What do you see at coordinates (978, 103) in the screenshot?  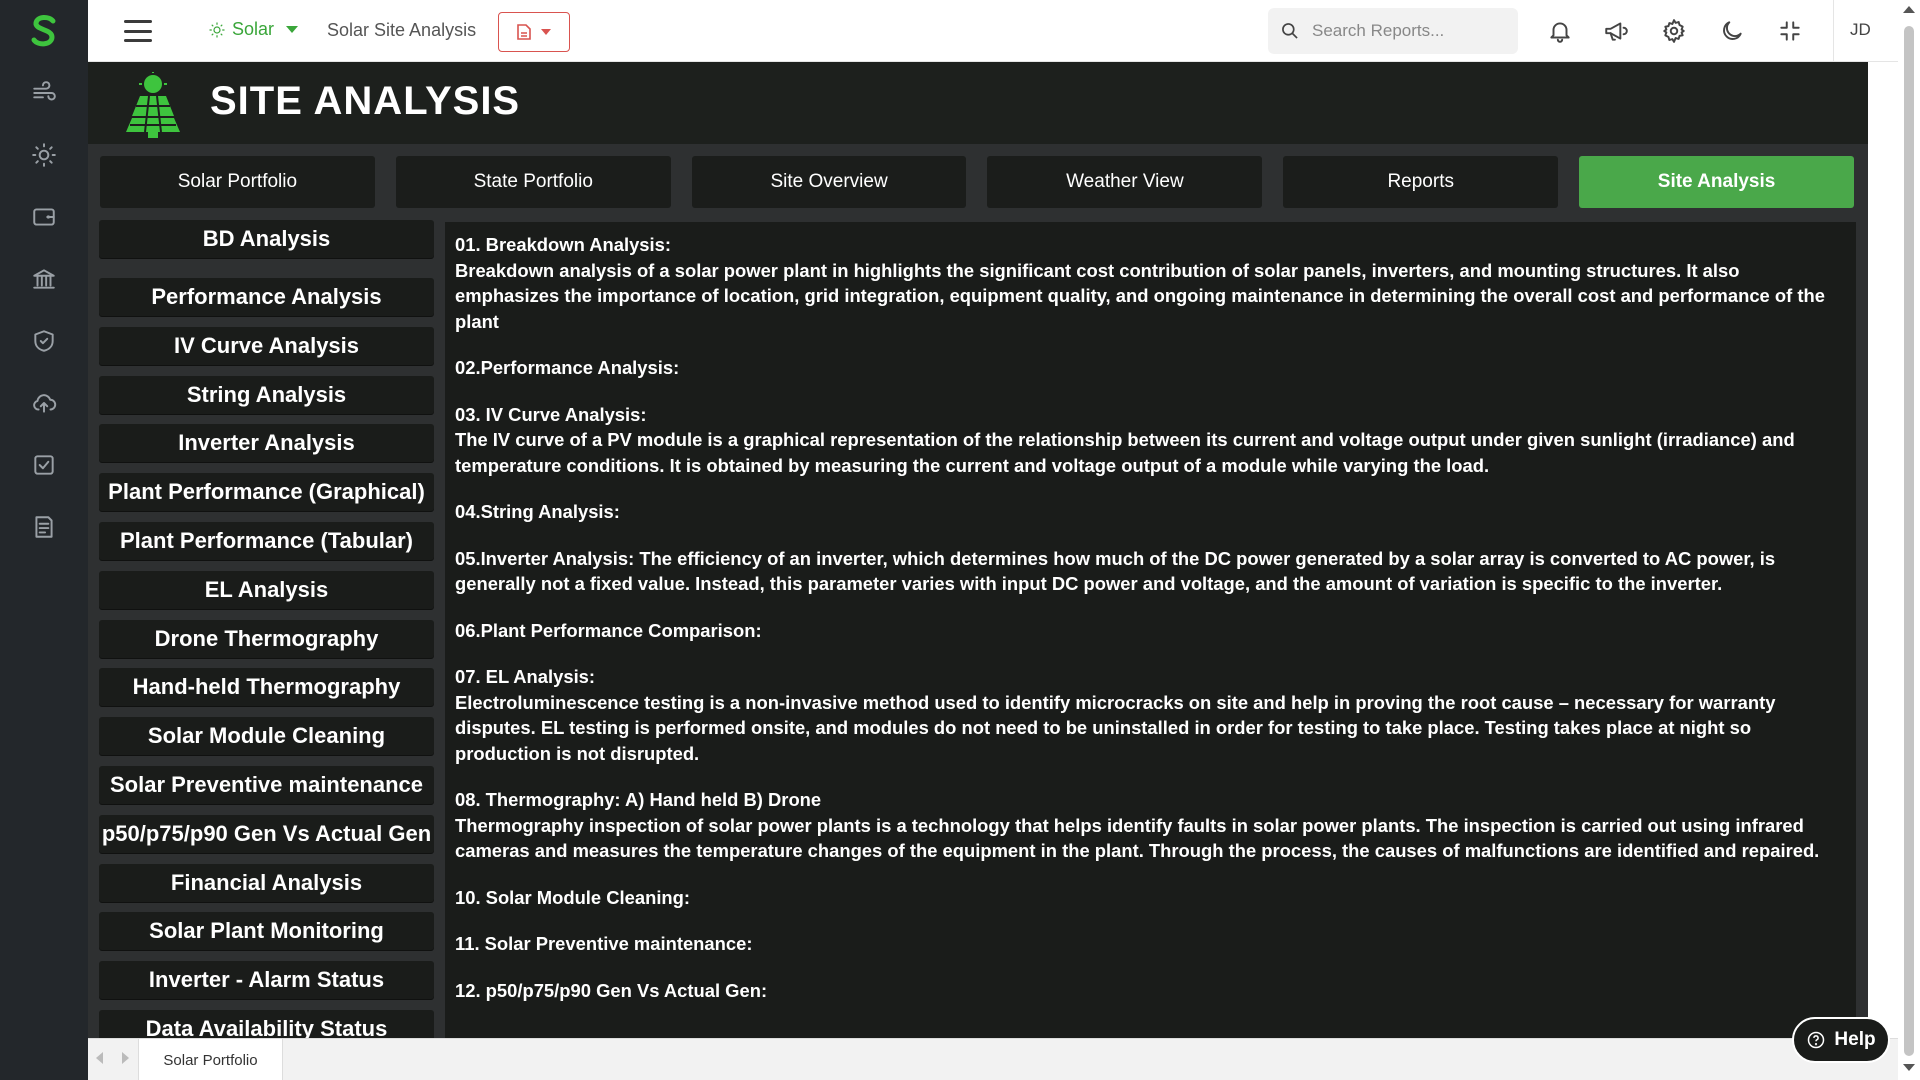 I see `page-header: SITE ANALYSIS` at bounding box center [978, 103].